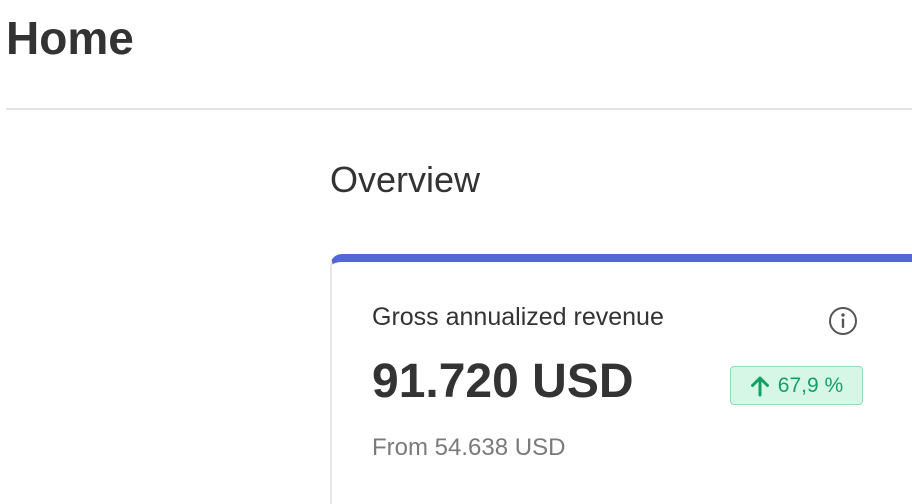  Describe the element at coordinates (70, 38) in the screenshot. I see `page-title: Home` at that location.